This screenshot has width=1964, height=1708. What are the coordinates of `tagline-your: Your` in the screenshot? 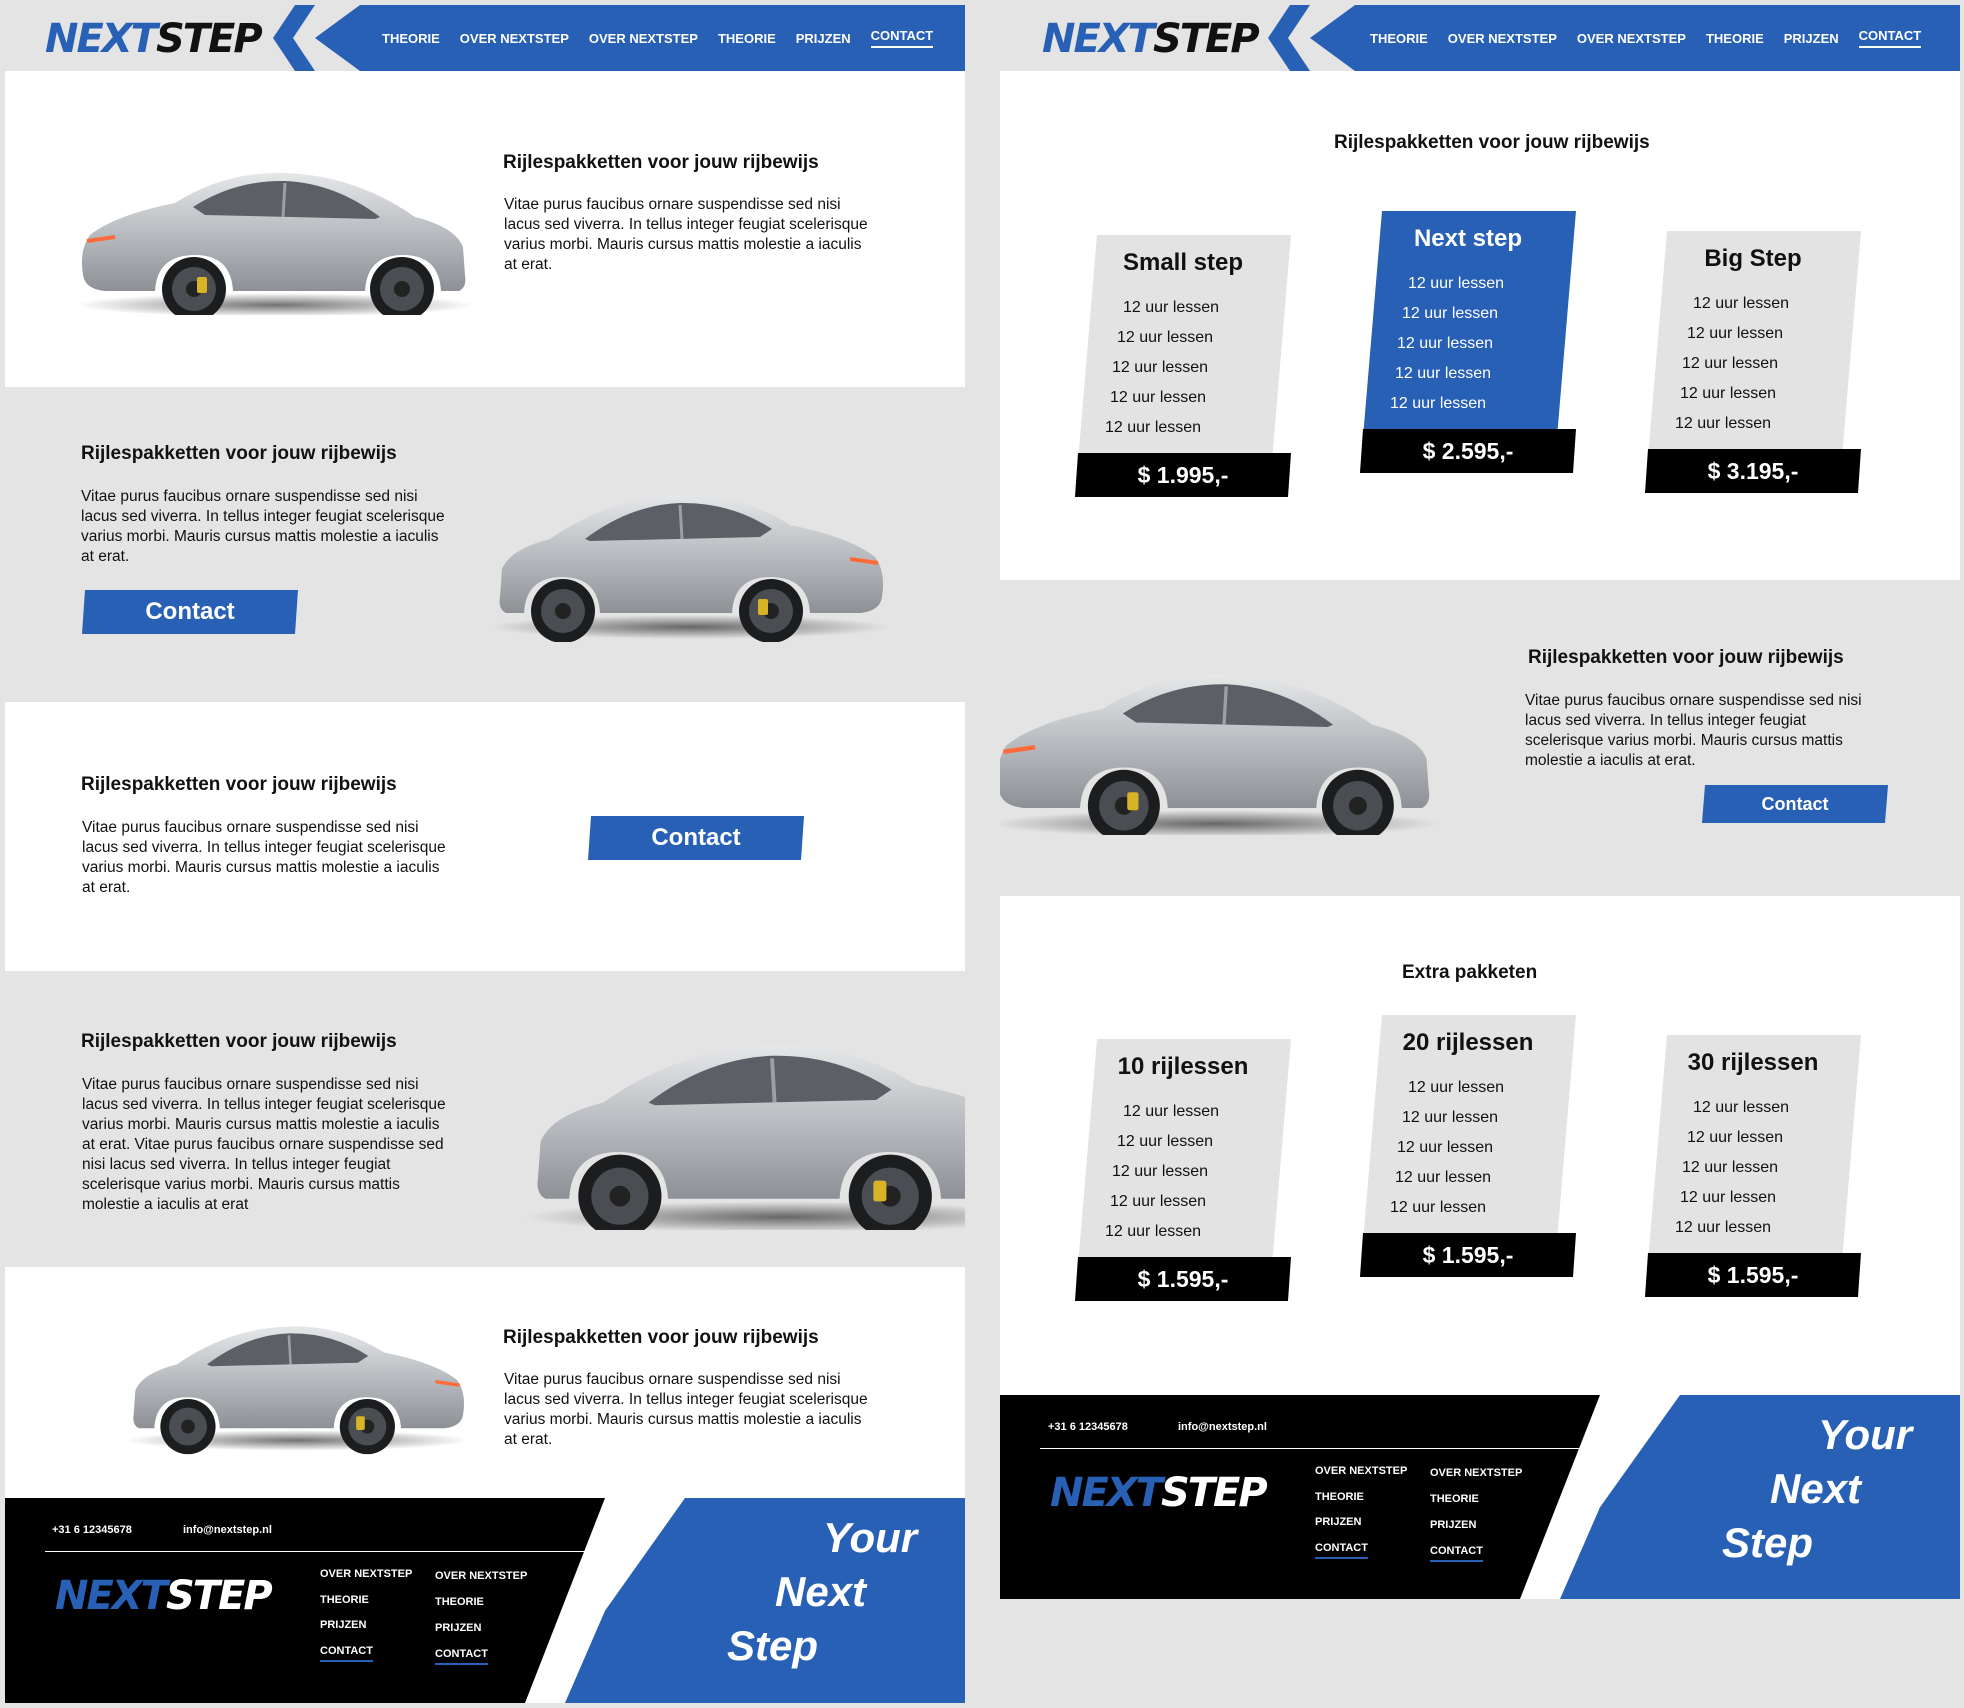 It's located at (1865, 1434).